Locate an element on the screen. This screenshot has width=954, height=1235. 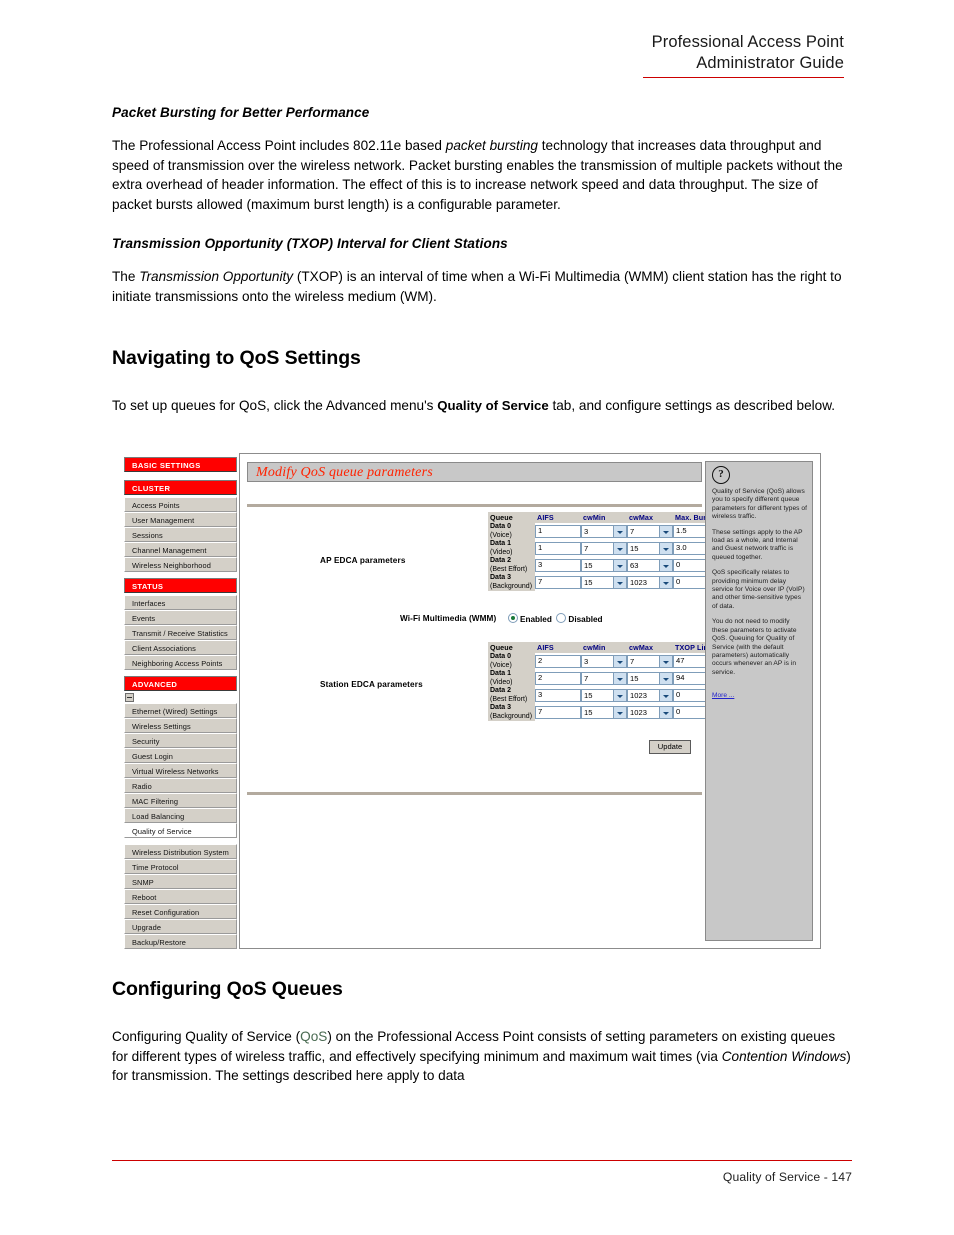
sidebar-item-access-points: Access Points is located at coordinates (180, 504).